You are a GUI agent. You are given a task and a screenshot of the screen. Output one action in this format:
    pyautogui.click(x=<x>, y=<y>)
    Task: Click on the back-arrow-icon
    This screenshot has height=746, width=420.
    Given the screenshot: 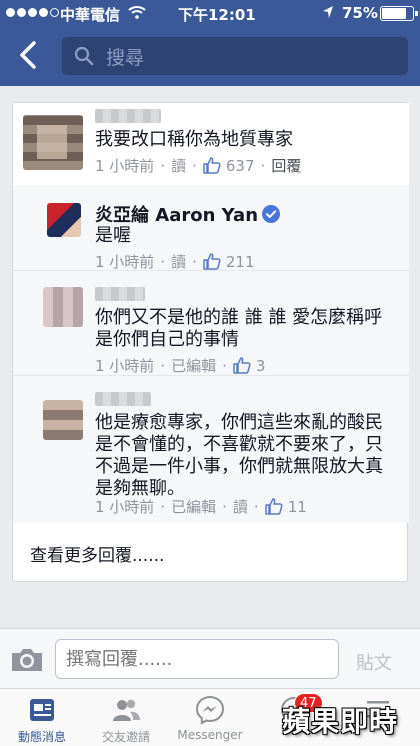 What is the action you would take?
    pyautogui.click(x=29, y=55)
    